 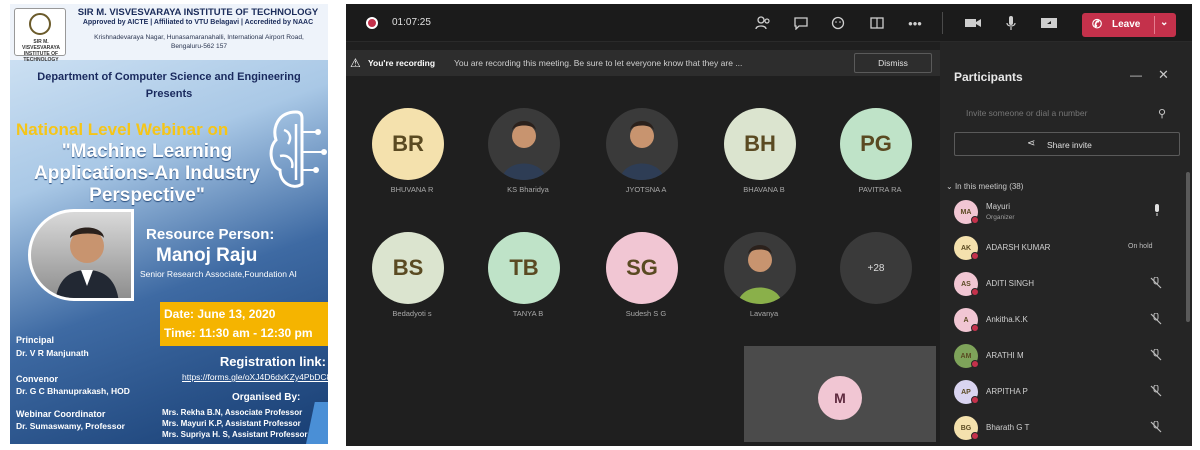 What do you see at coordinates (1000, 217) in the screenshot?
I see `participant-role: Organizer` at bounding box center [1000, 217].